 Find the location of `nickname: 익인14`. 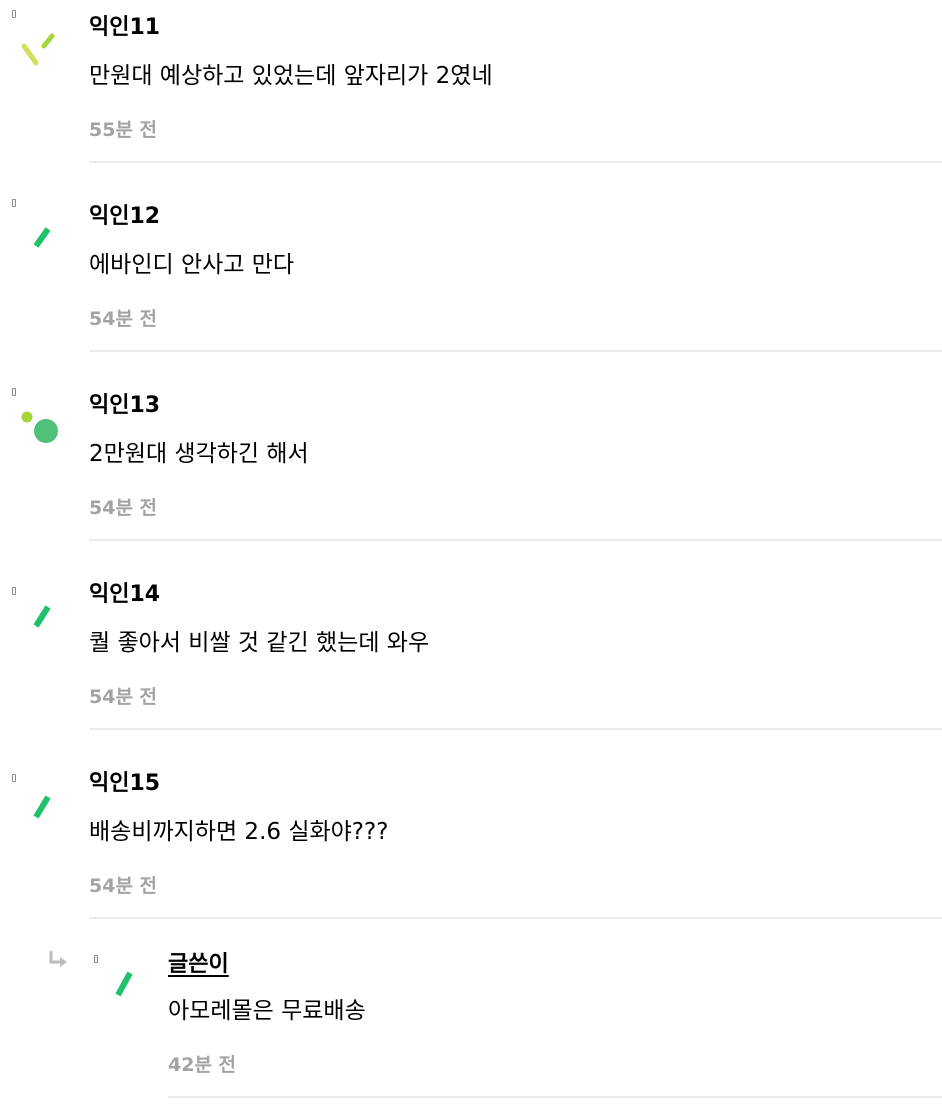

nickname: 익인14 is located at coordinates (124, 595).